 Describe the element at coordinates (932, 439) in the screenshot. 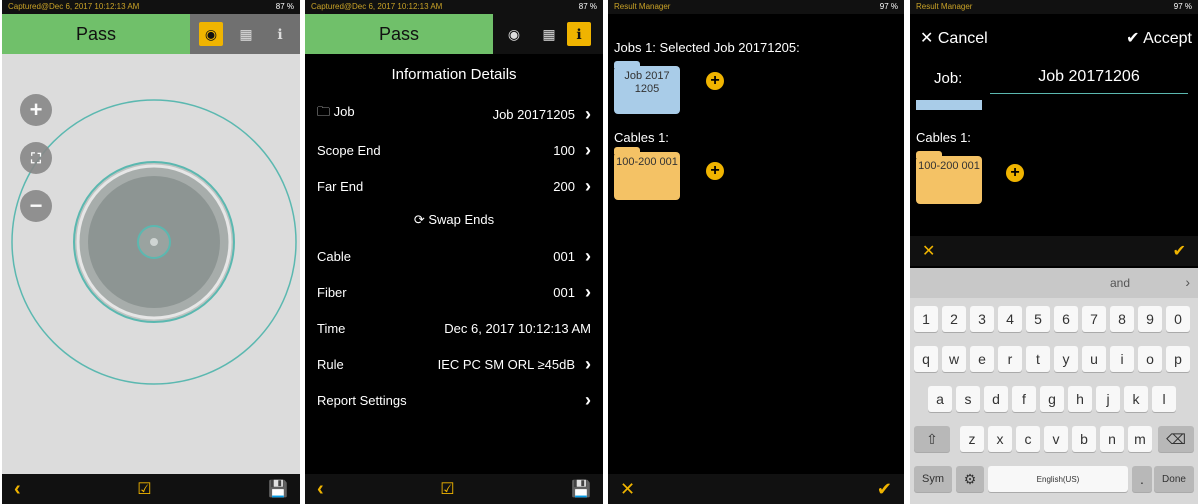

I see `shift-key: ⇧` at that location.